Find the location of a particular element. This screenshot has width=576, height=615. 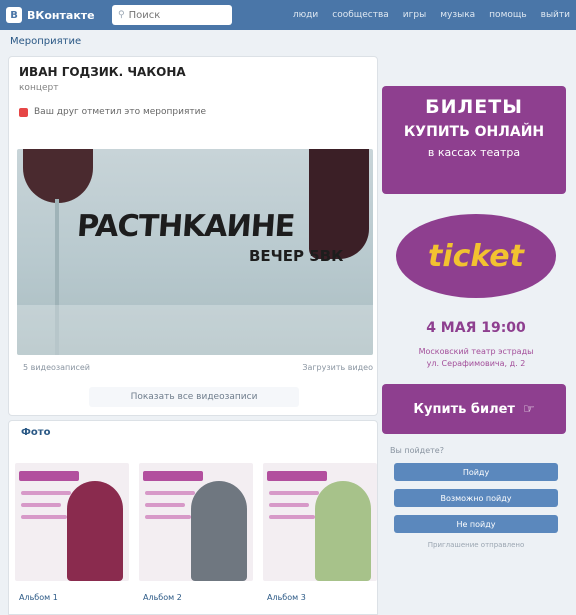

nav-link-music: музыка is located at coordinates (457, 15).